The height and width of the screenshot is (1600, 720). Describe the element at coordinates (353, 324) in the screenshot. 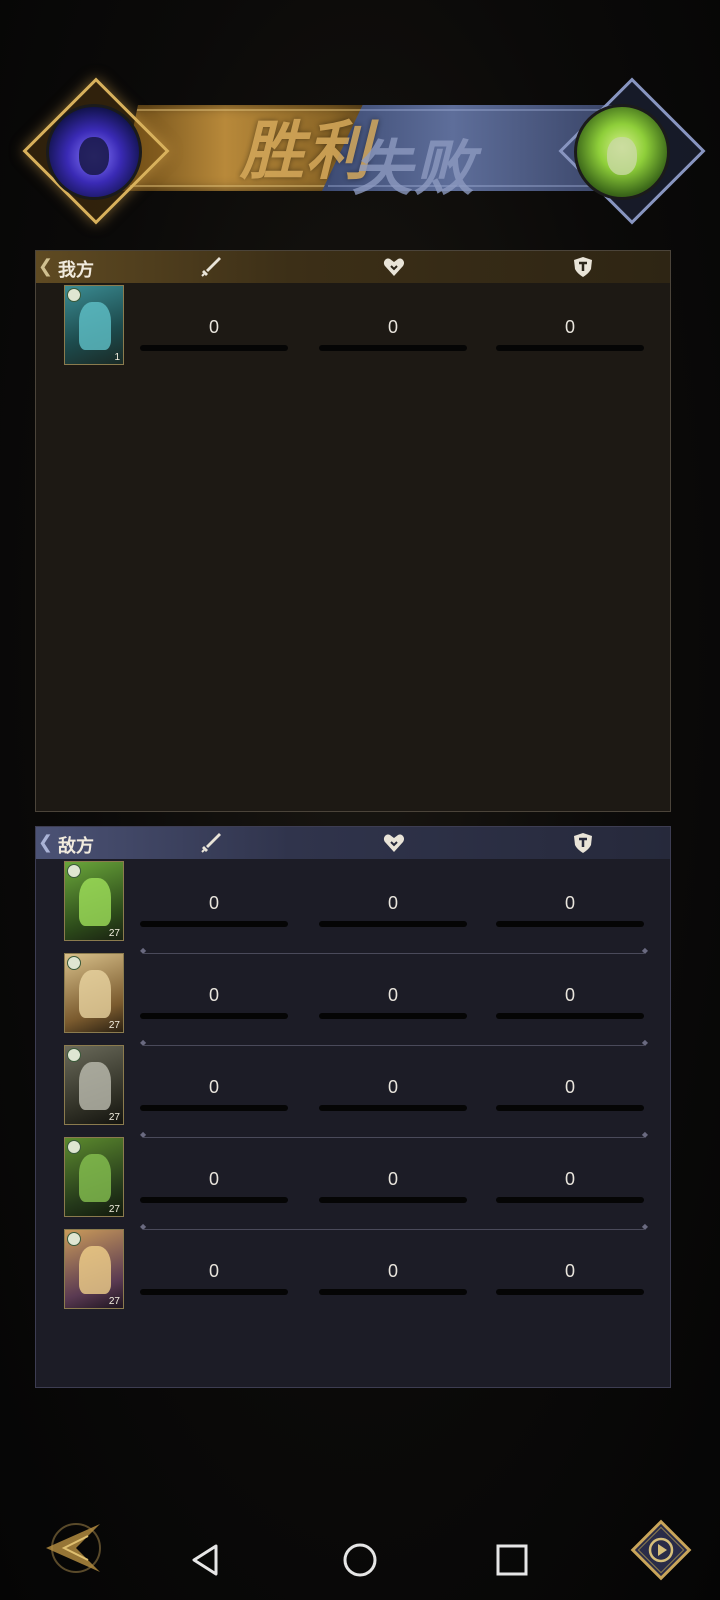

I see `my-hero-row: 1 0 0 0` at that location.